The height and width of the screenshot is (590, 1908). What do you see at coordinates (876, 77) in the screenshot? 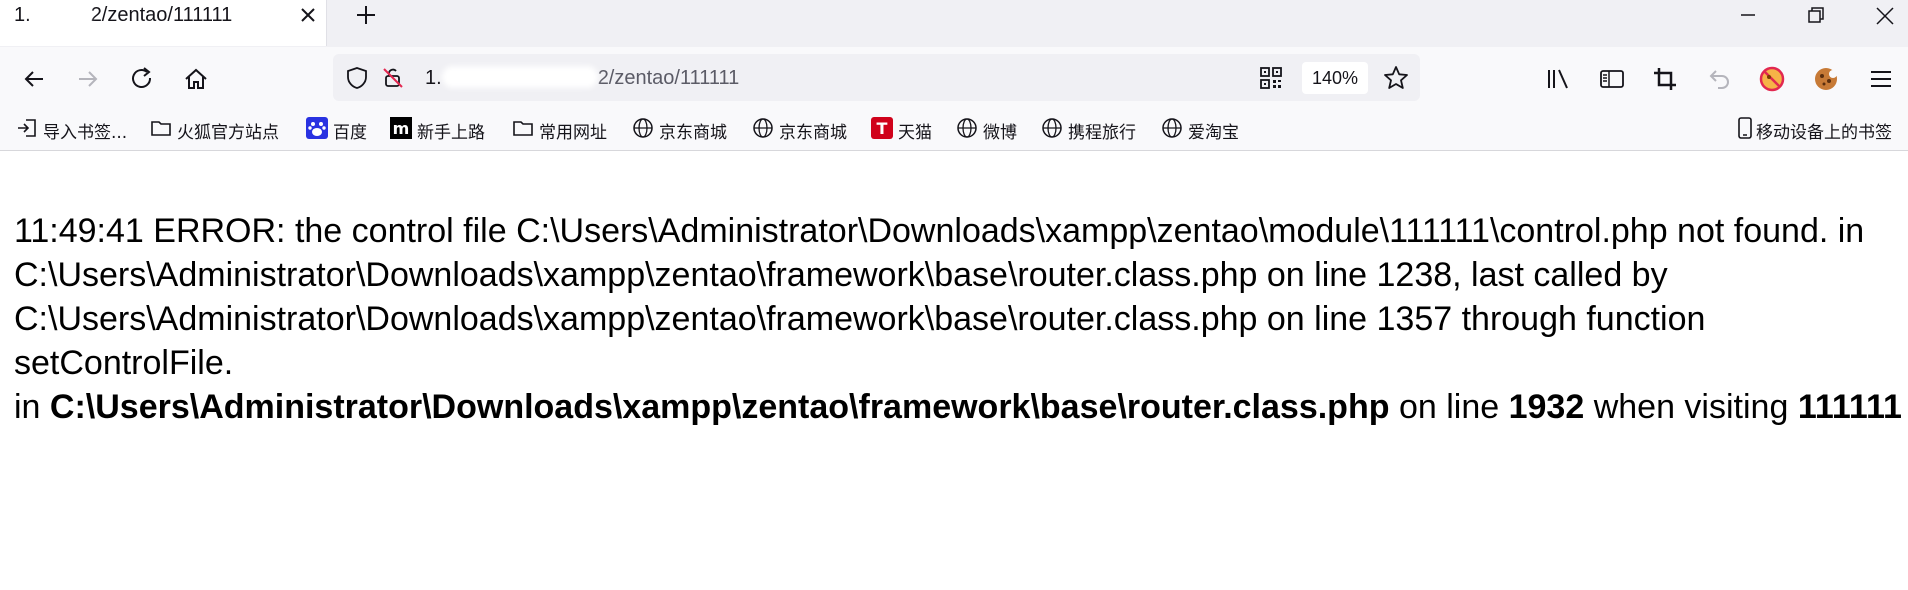
I see `address-bar: 1. 2/zentao/111111` at bounding box center [876, 77].